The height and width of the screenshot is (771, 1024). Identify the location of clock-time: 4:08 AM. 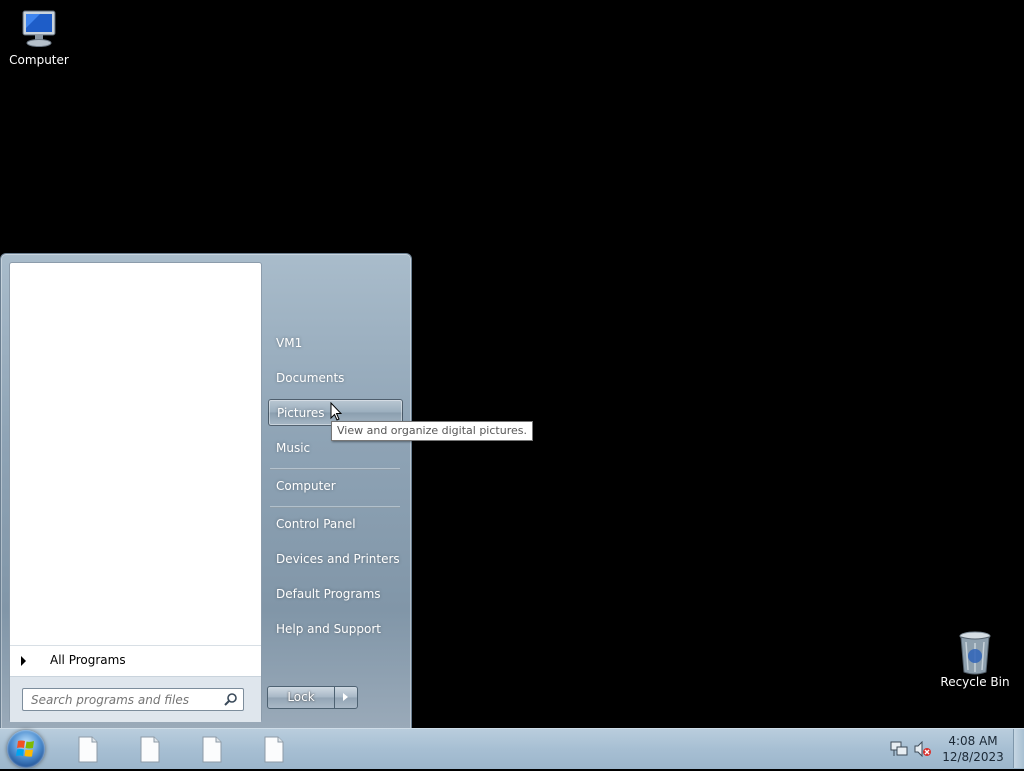
(973, 741).